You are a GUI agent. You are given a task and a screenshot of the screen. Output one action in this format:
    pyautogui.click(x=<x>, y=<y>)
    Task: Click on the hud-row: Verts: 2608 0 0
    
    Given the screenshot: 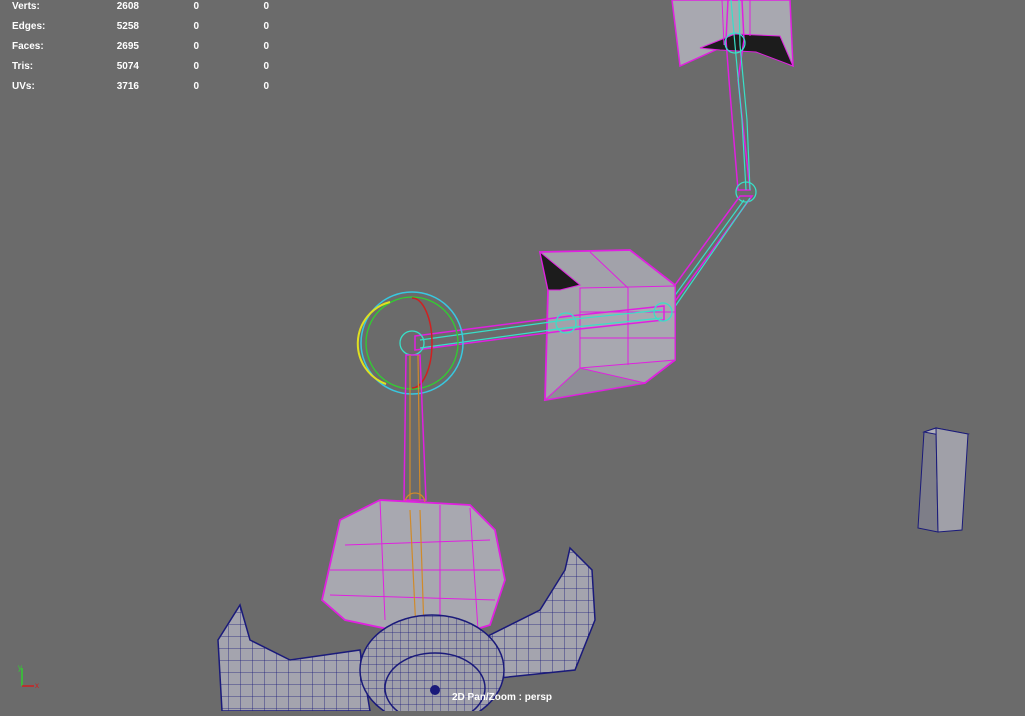 What is the action you would take?
    pyautogui.click(x=140, y=8)
    